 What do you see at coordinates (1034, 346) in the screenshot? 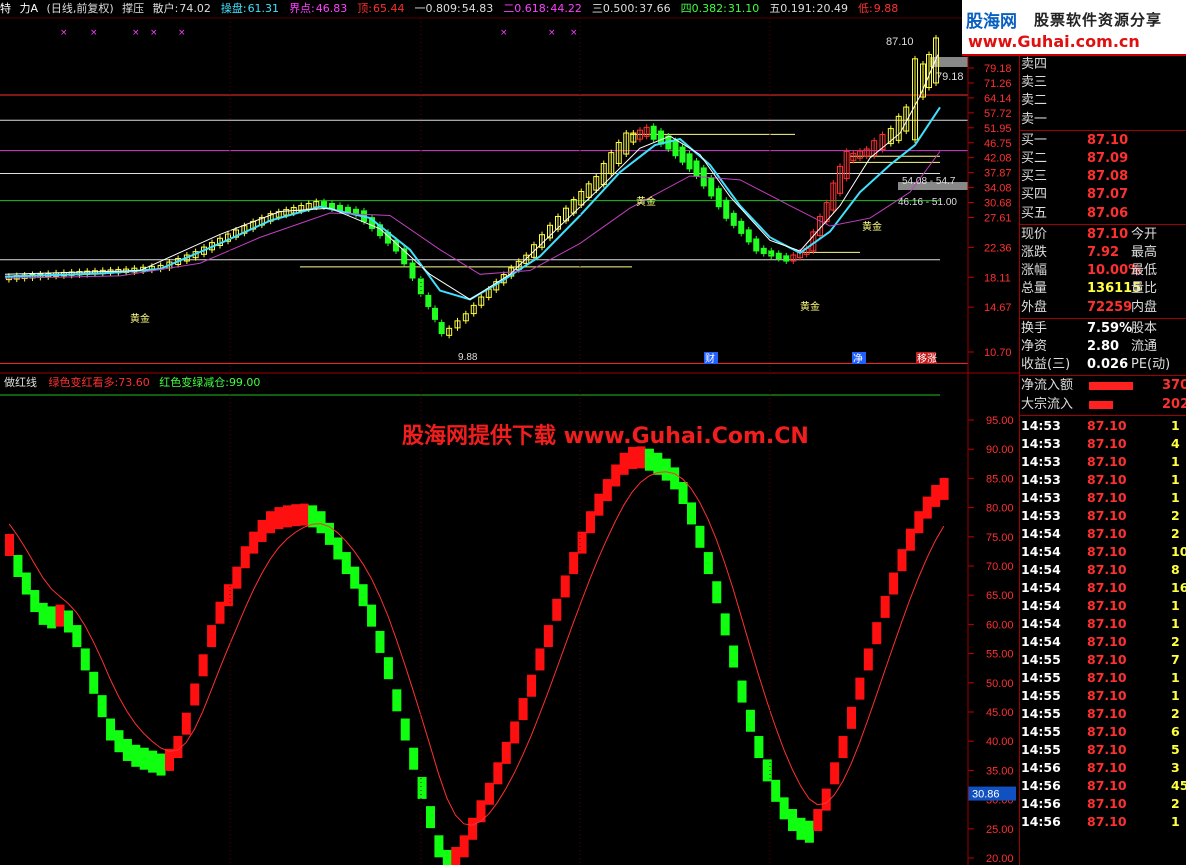
I see `row-label: 净资` at bounding box center [1034, 346].